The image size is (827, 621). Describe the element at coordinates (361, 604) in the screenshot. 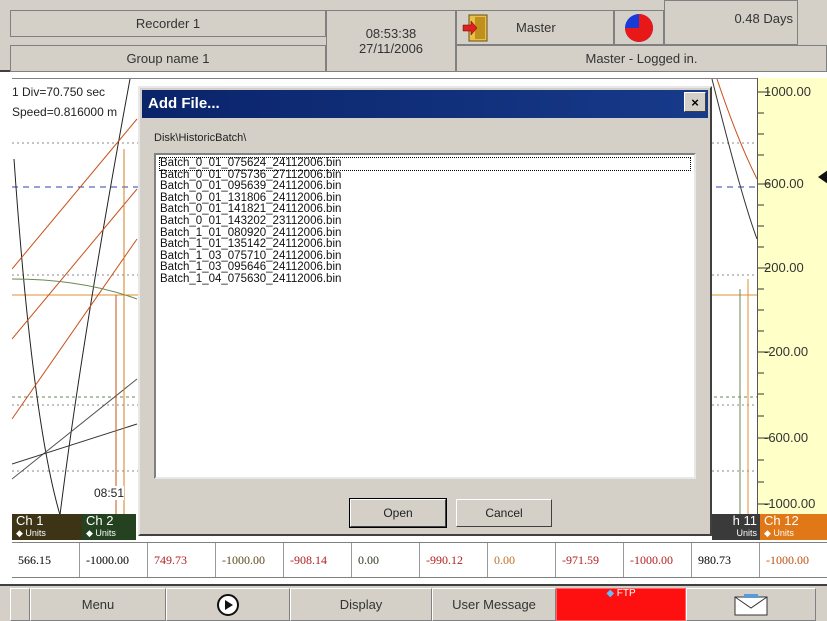

I see `display-button: Display` at that location.